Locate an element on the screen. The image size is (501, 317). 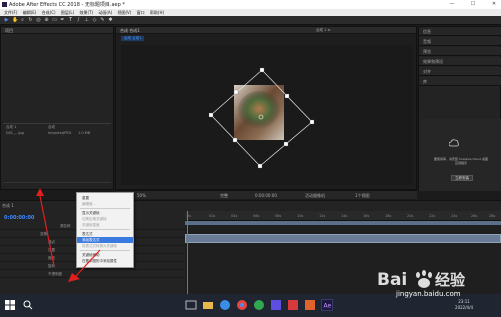
svg-text: 经验 is located at coordinates (450, 280).